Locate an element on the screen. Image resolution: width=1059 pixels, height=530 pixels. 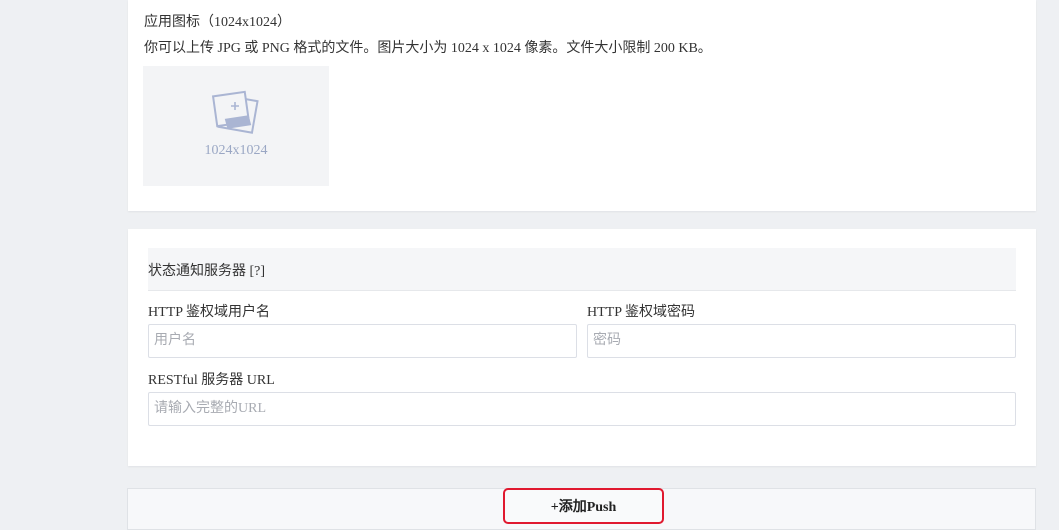
app-icon-title: 应用图标（1024x1024） is located at coordinates (217, 22).